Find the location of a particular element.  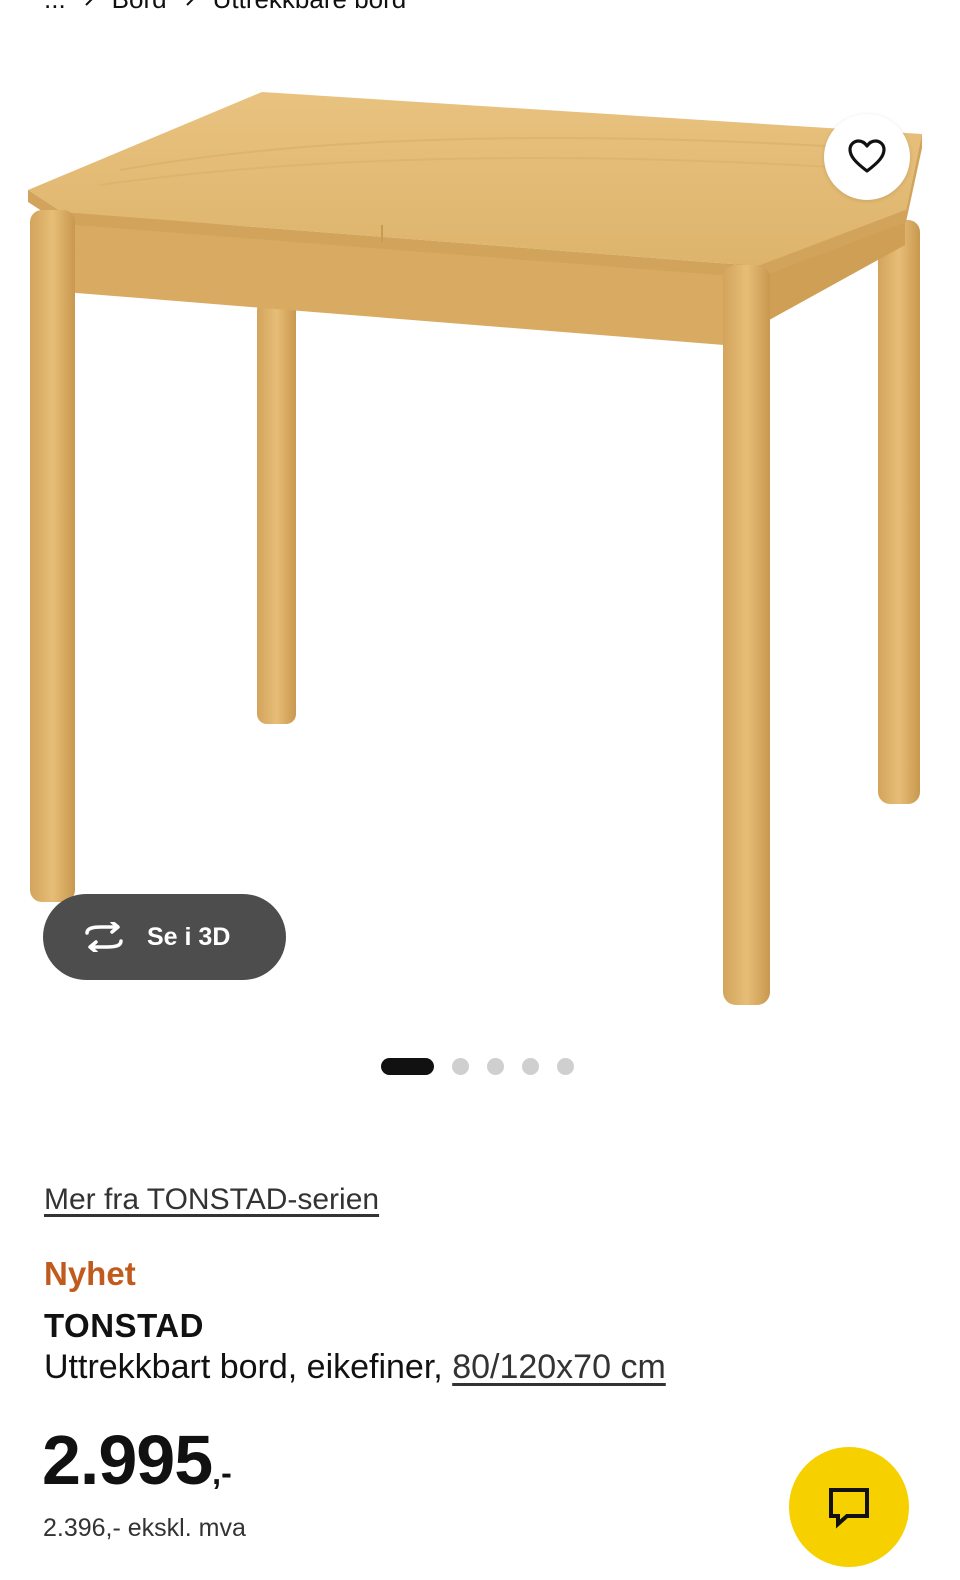

new-badge: Nyhet is located at coordinates (90, 1273).